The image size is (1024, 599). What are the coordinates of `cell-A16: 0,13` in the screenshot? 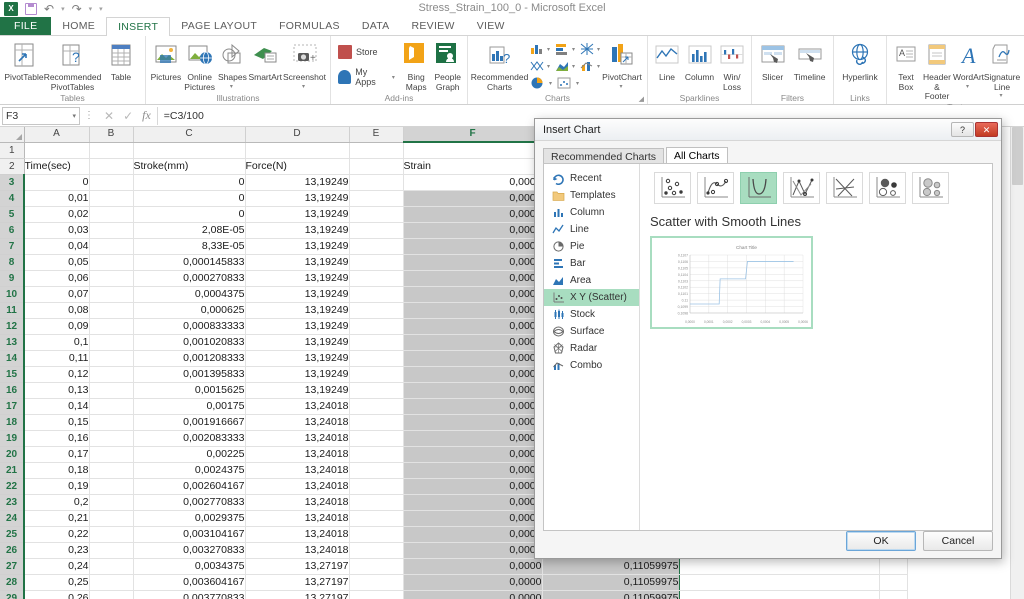 It's located at (57, 390).